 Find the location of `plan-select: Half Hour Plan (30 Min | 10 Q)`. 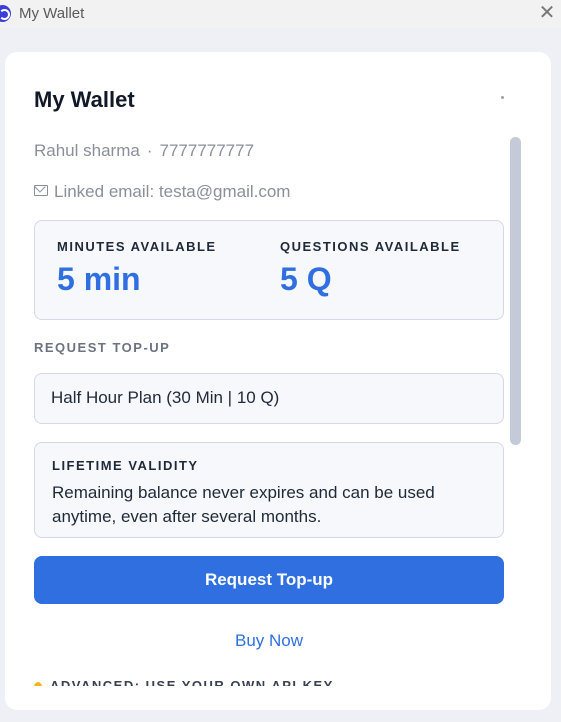

plan-select: Half Hour Plan (30 Min | 10 Q) is located at coordinates (269, 398).